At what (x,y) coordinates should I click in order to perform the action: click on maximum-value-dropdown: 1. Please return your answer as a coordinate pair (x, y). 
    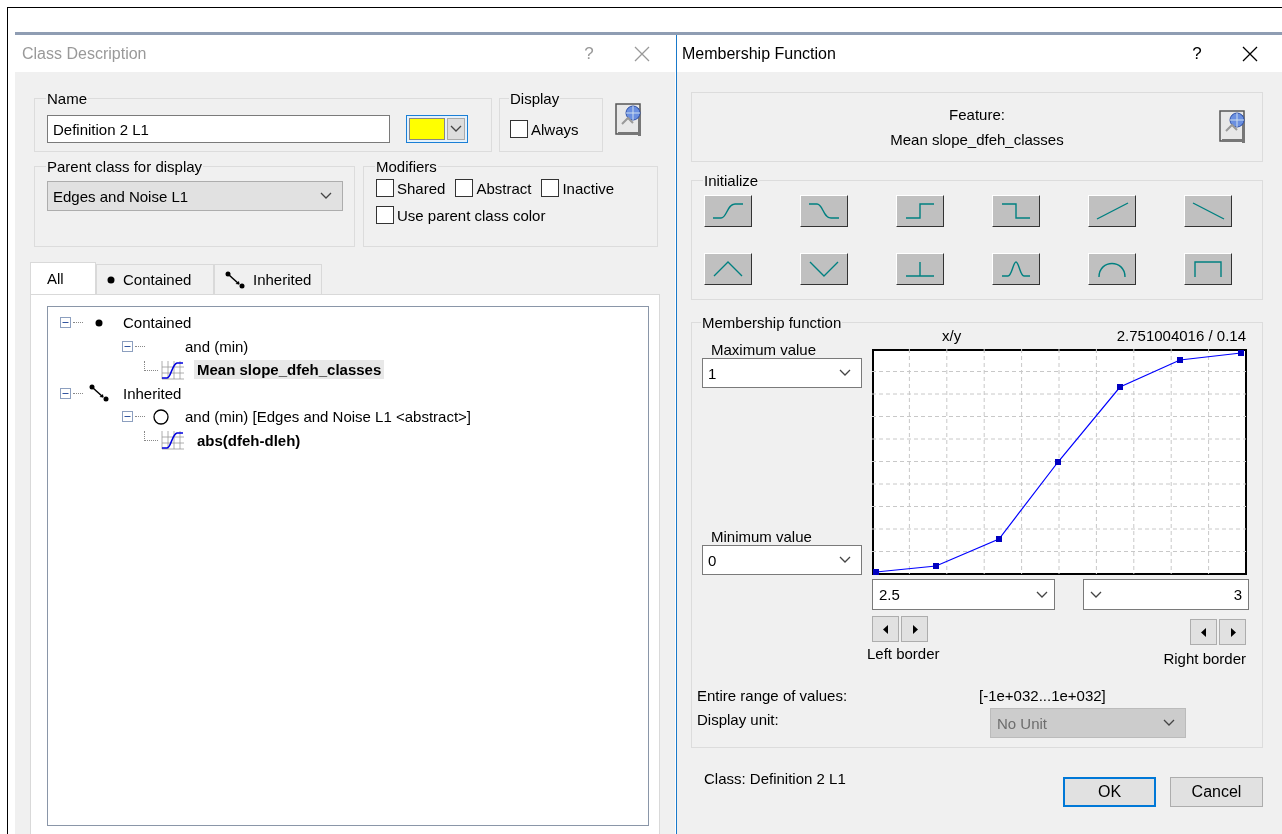
    Looking at the image, I should click on (782, 373).